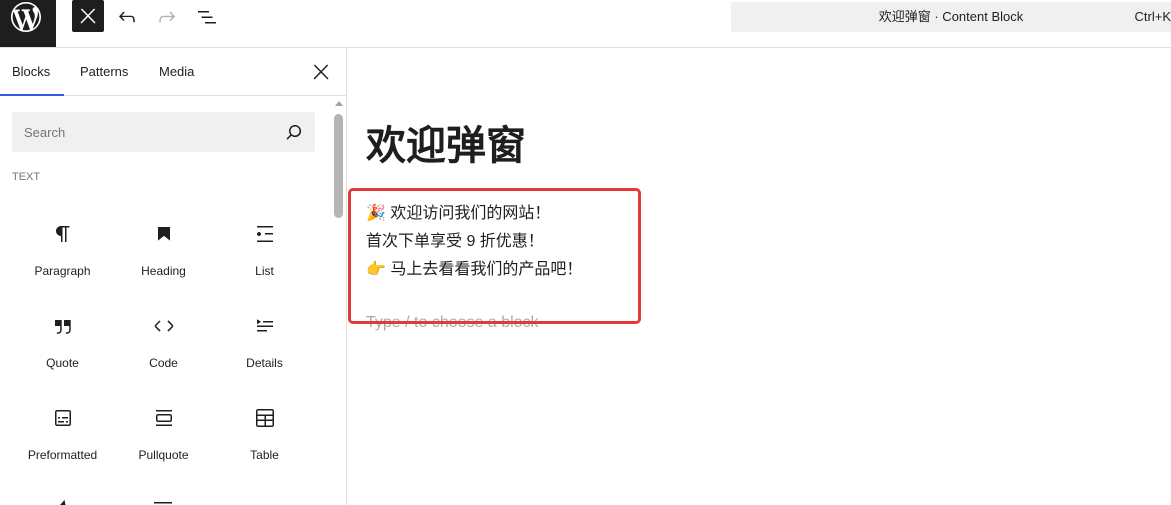 This screenshot has height=505, width=1171. I want to click on paragraph-line: 👉 马上去看看我们的产品吧！, so click(474, 269).